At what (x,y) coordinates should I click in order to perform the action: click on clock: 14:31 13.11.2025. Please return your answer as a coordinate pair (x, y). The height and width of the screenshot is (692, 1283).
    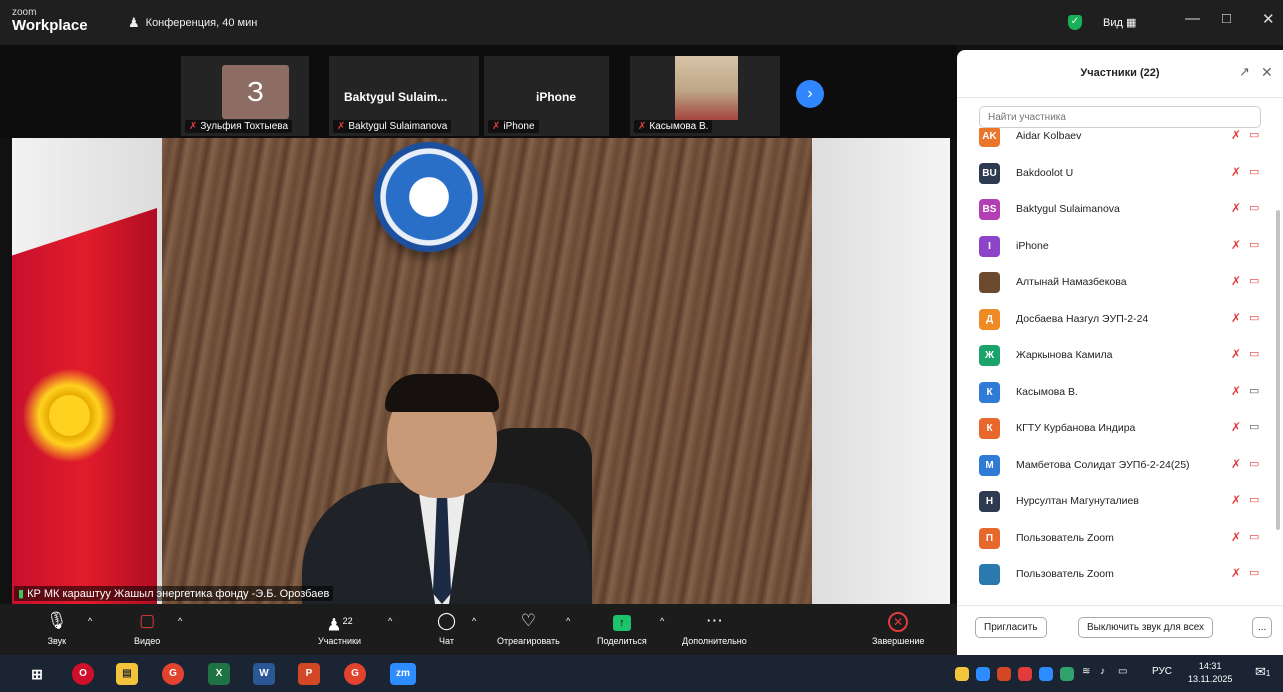
    Looking at the image, I should click on (1210, 673).